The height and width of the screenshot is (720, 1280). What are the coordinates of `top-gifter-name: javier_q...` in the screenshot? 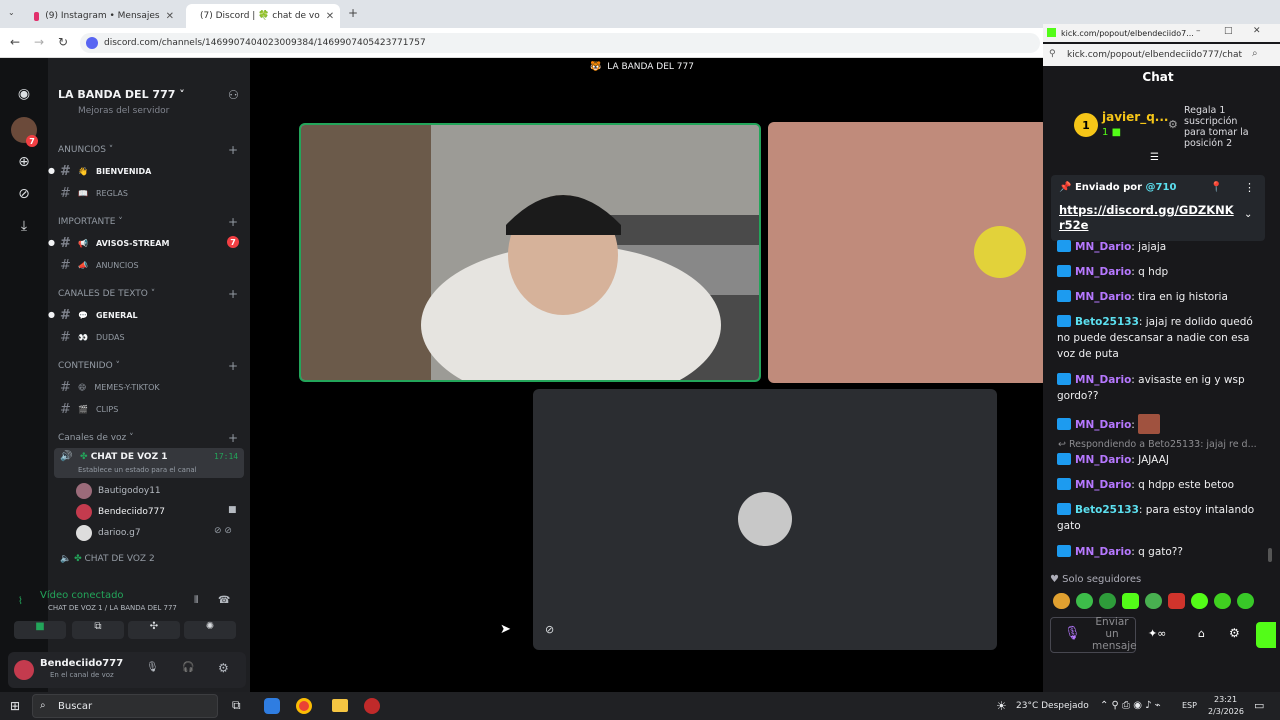 It's located at (1135, 117).